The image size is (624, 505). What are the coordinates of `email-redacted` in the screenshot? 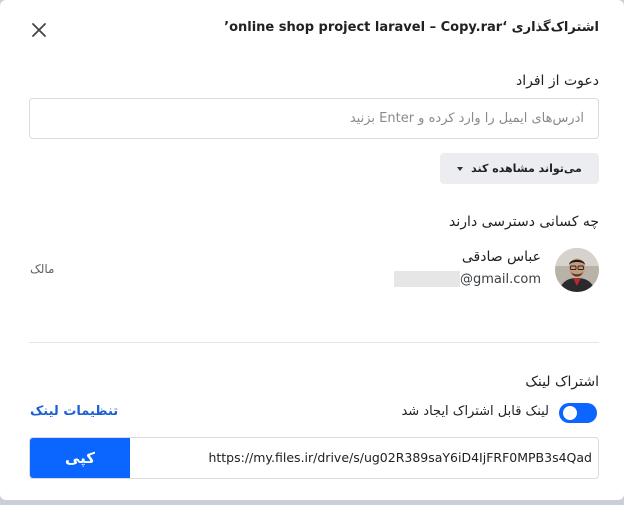 It's located at (426, 279).